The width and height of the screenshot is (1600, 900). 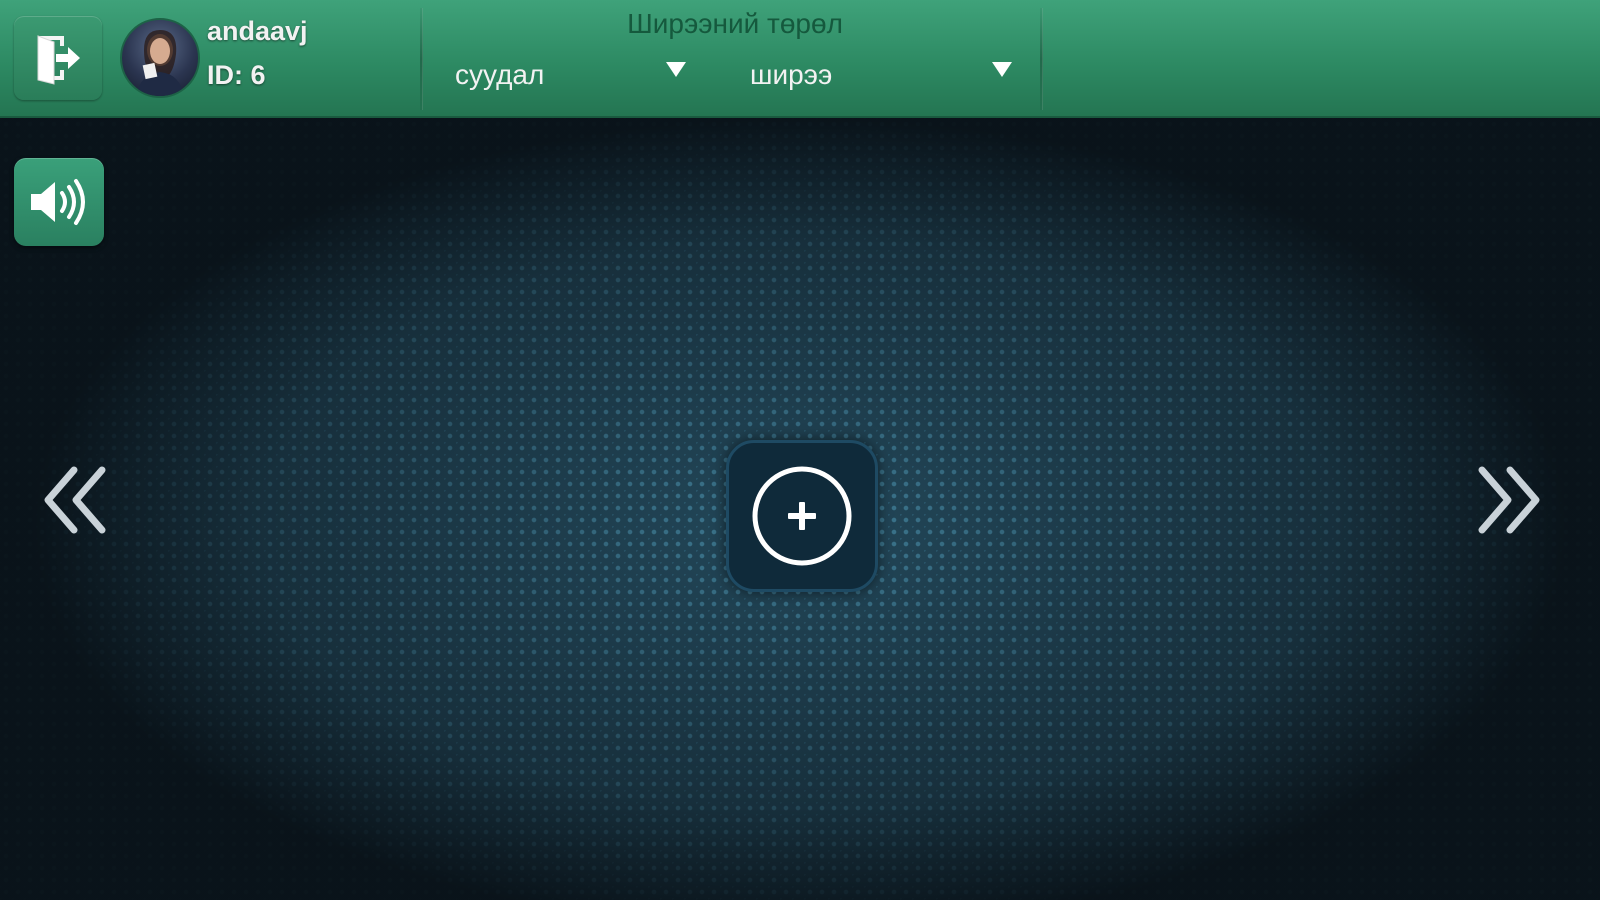 I want to click on speaker-volume-icon, so click(x=58, y=202).